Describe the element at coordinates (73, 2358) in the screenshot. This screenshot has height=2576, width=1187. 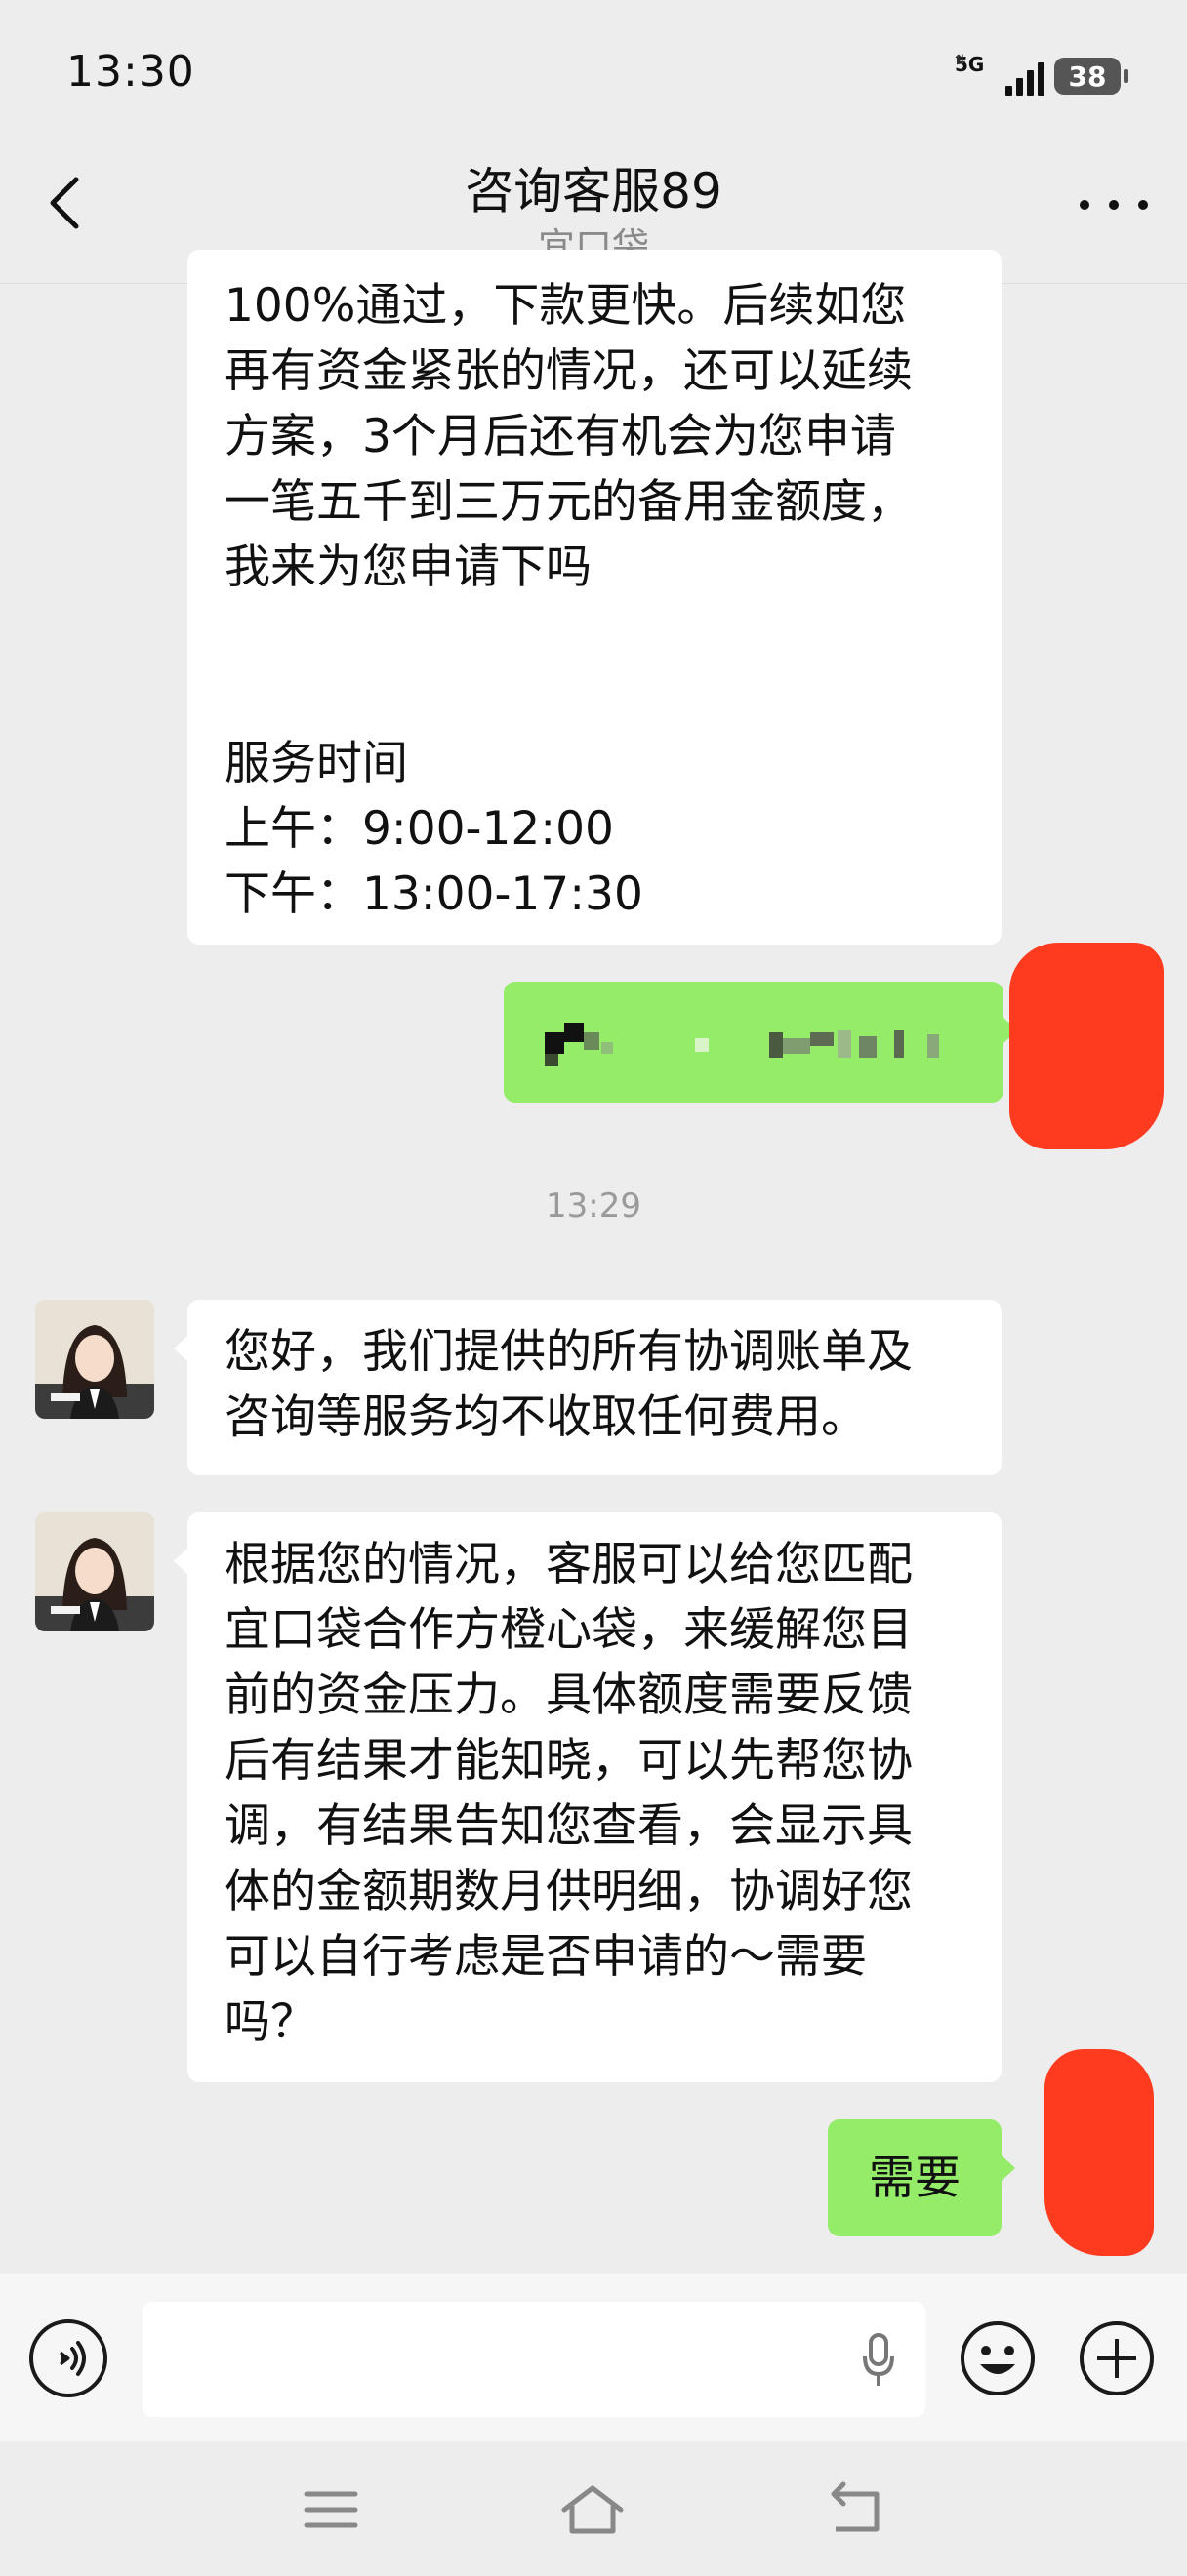
I see `voice-wave-icon` at that location.